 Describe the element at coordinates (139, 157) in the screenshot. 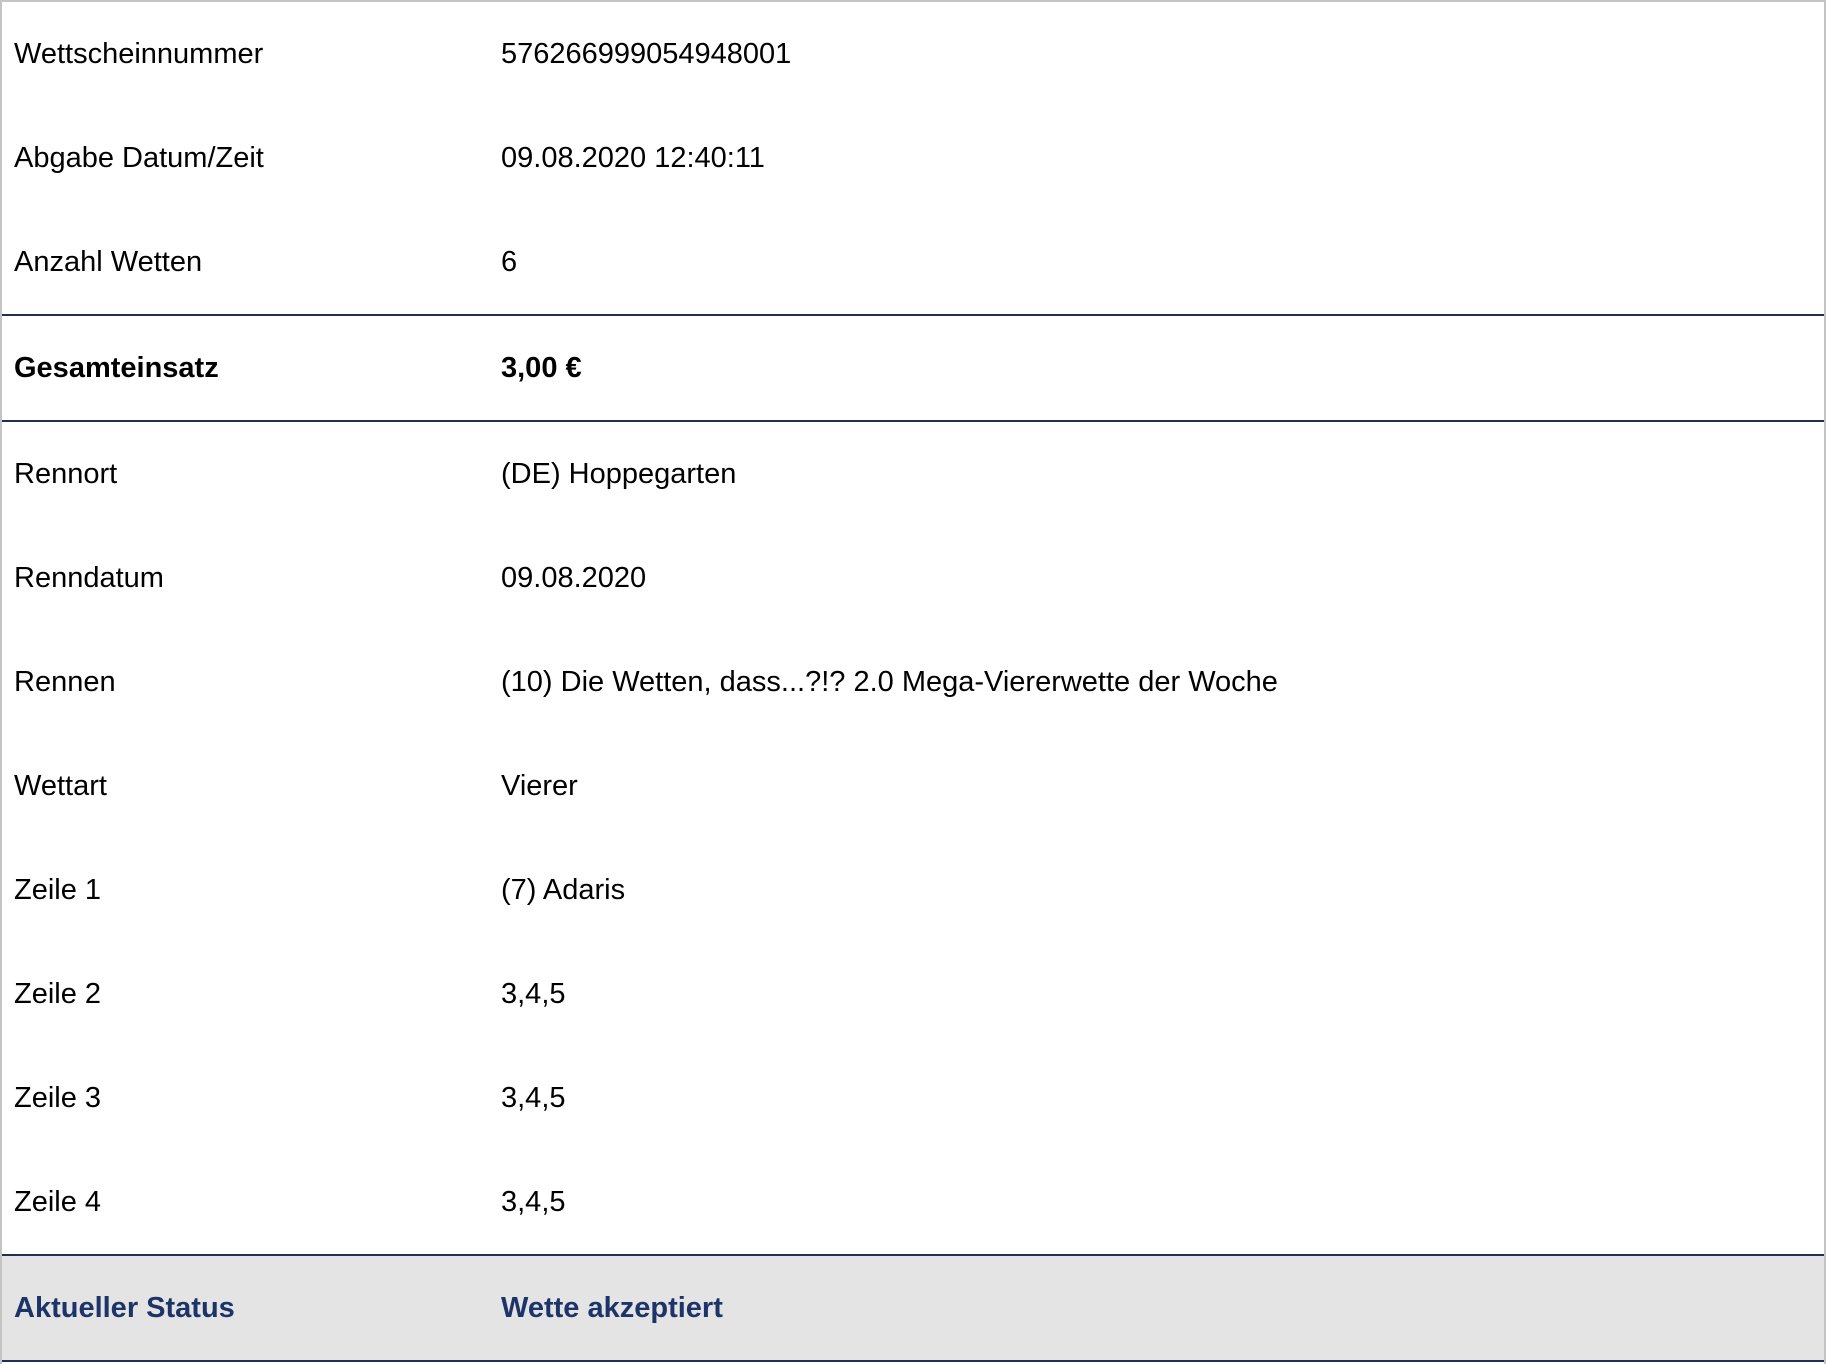

I see `row-label: Abgabe Datum/Zeit` at that location.